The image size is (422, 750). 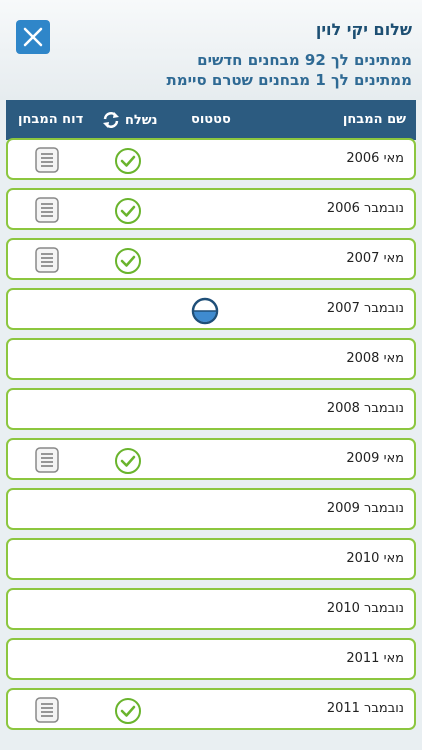 I want to click on table-row: נובמבר 2006, so click(x=211, y=209).